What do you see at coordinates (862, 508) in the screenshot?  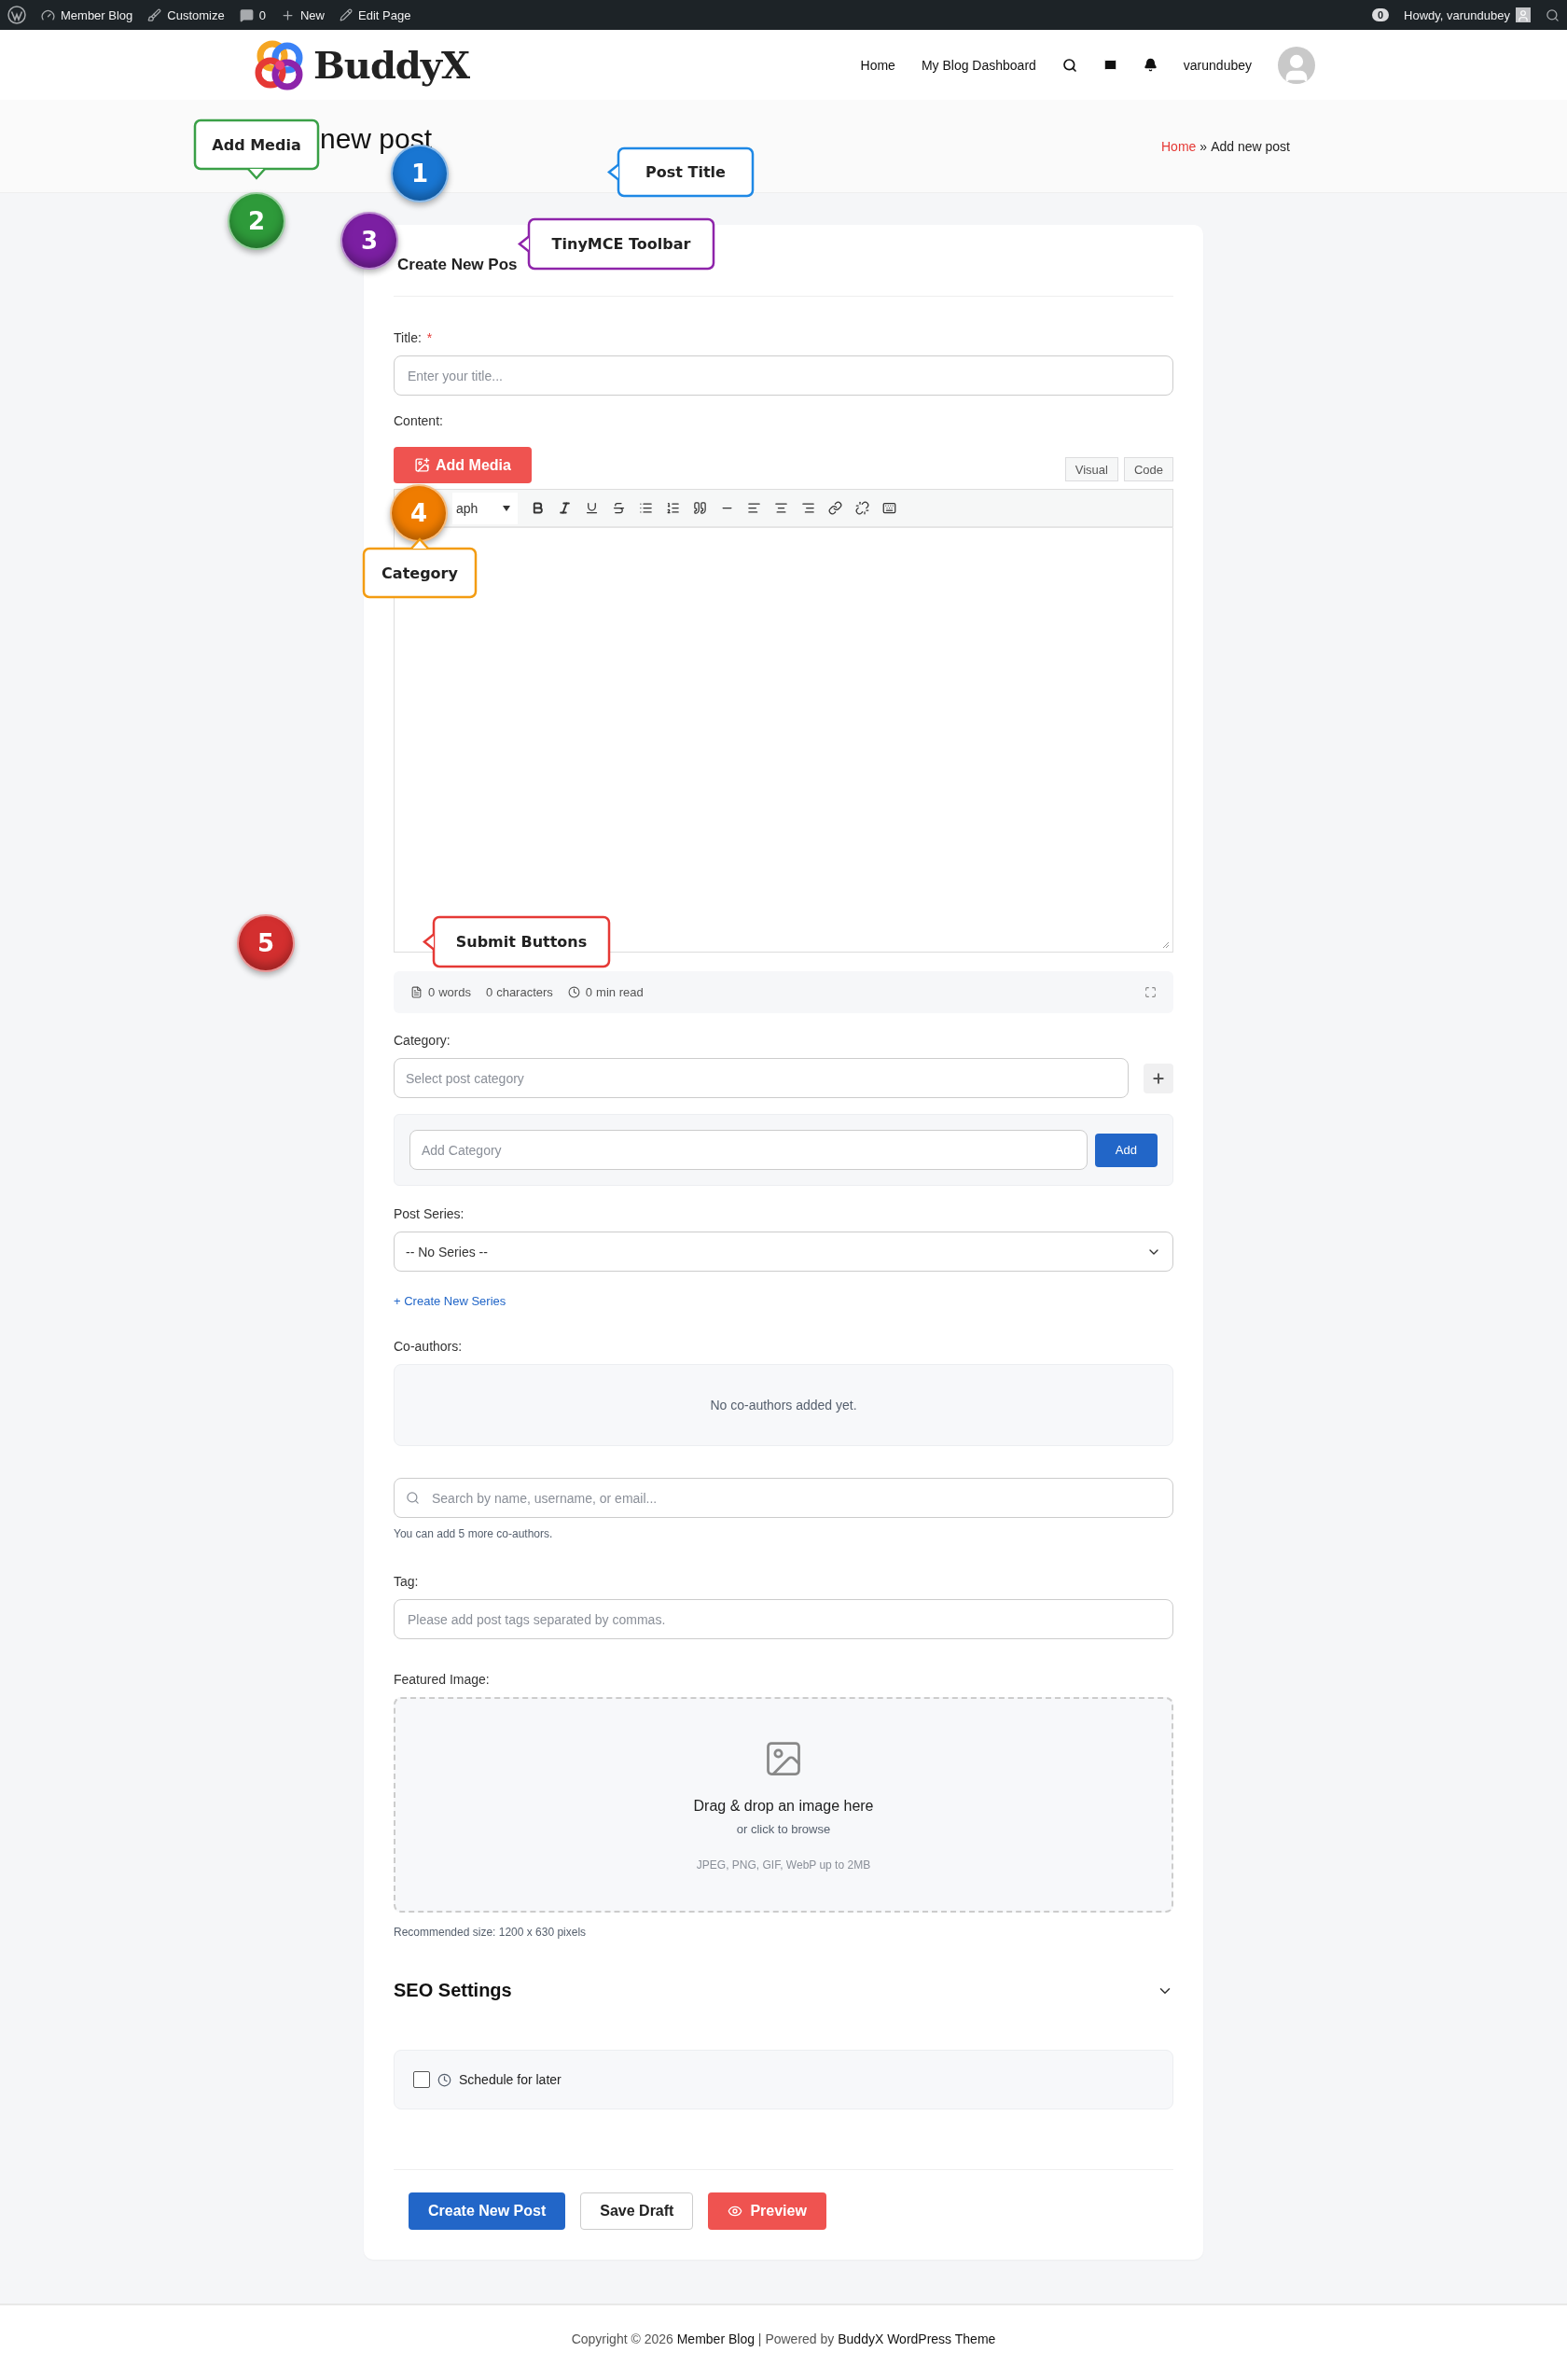 I see `unlink-icon` at bounding box center [862, 508].